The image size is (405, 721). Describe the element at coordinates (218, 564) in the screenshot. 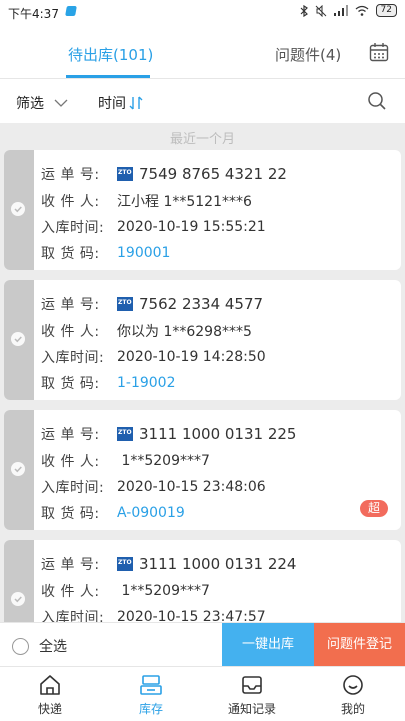

I see `waybill-number: 3111 1000 0131 224` at that location.